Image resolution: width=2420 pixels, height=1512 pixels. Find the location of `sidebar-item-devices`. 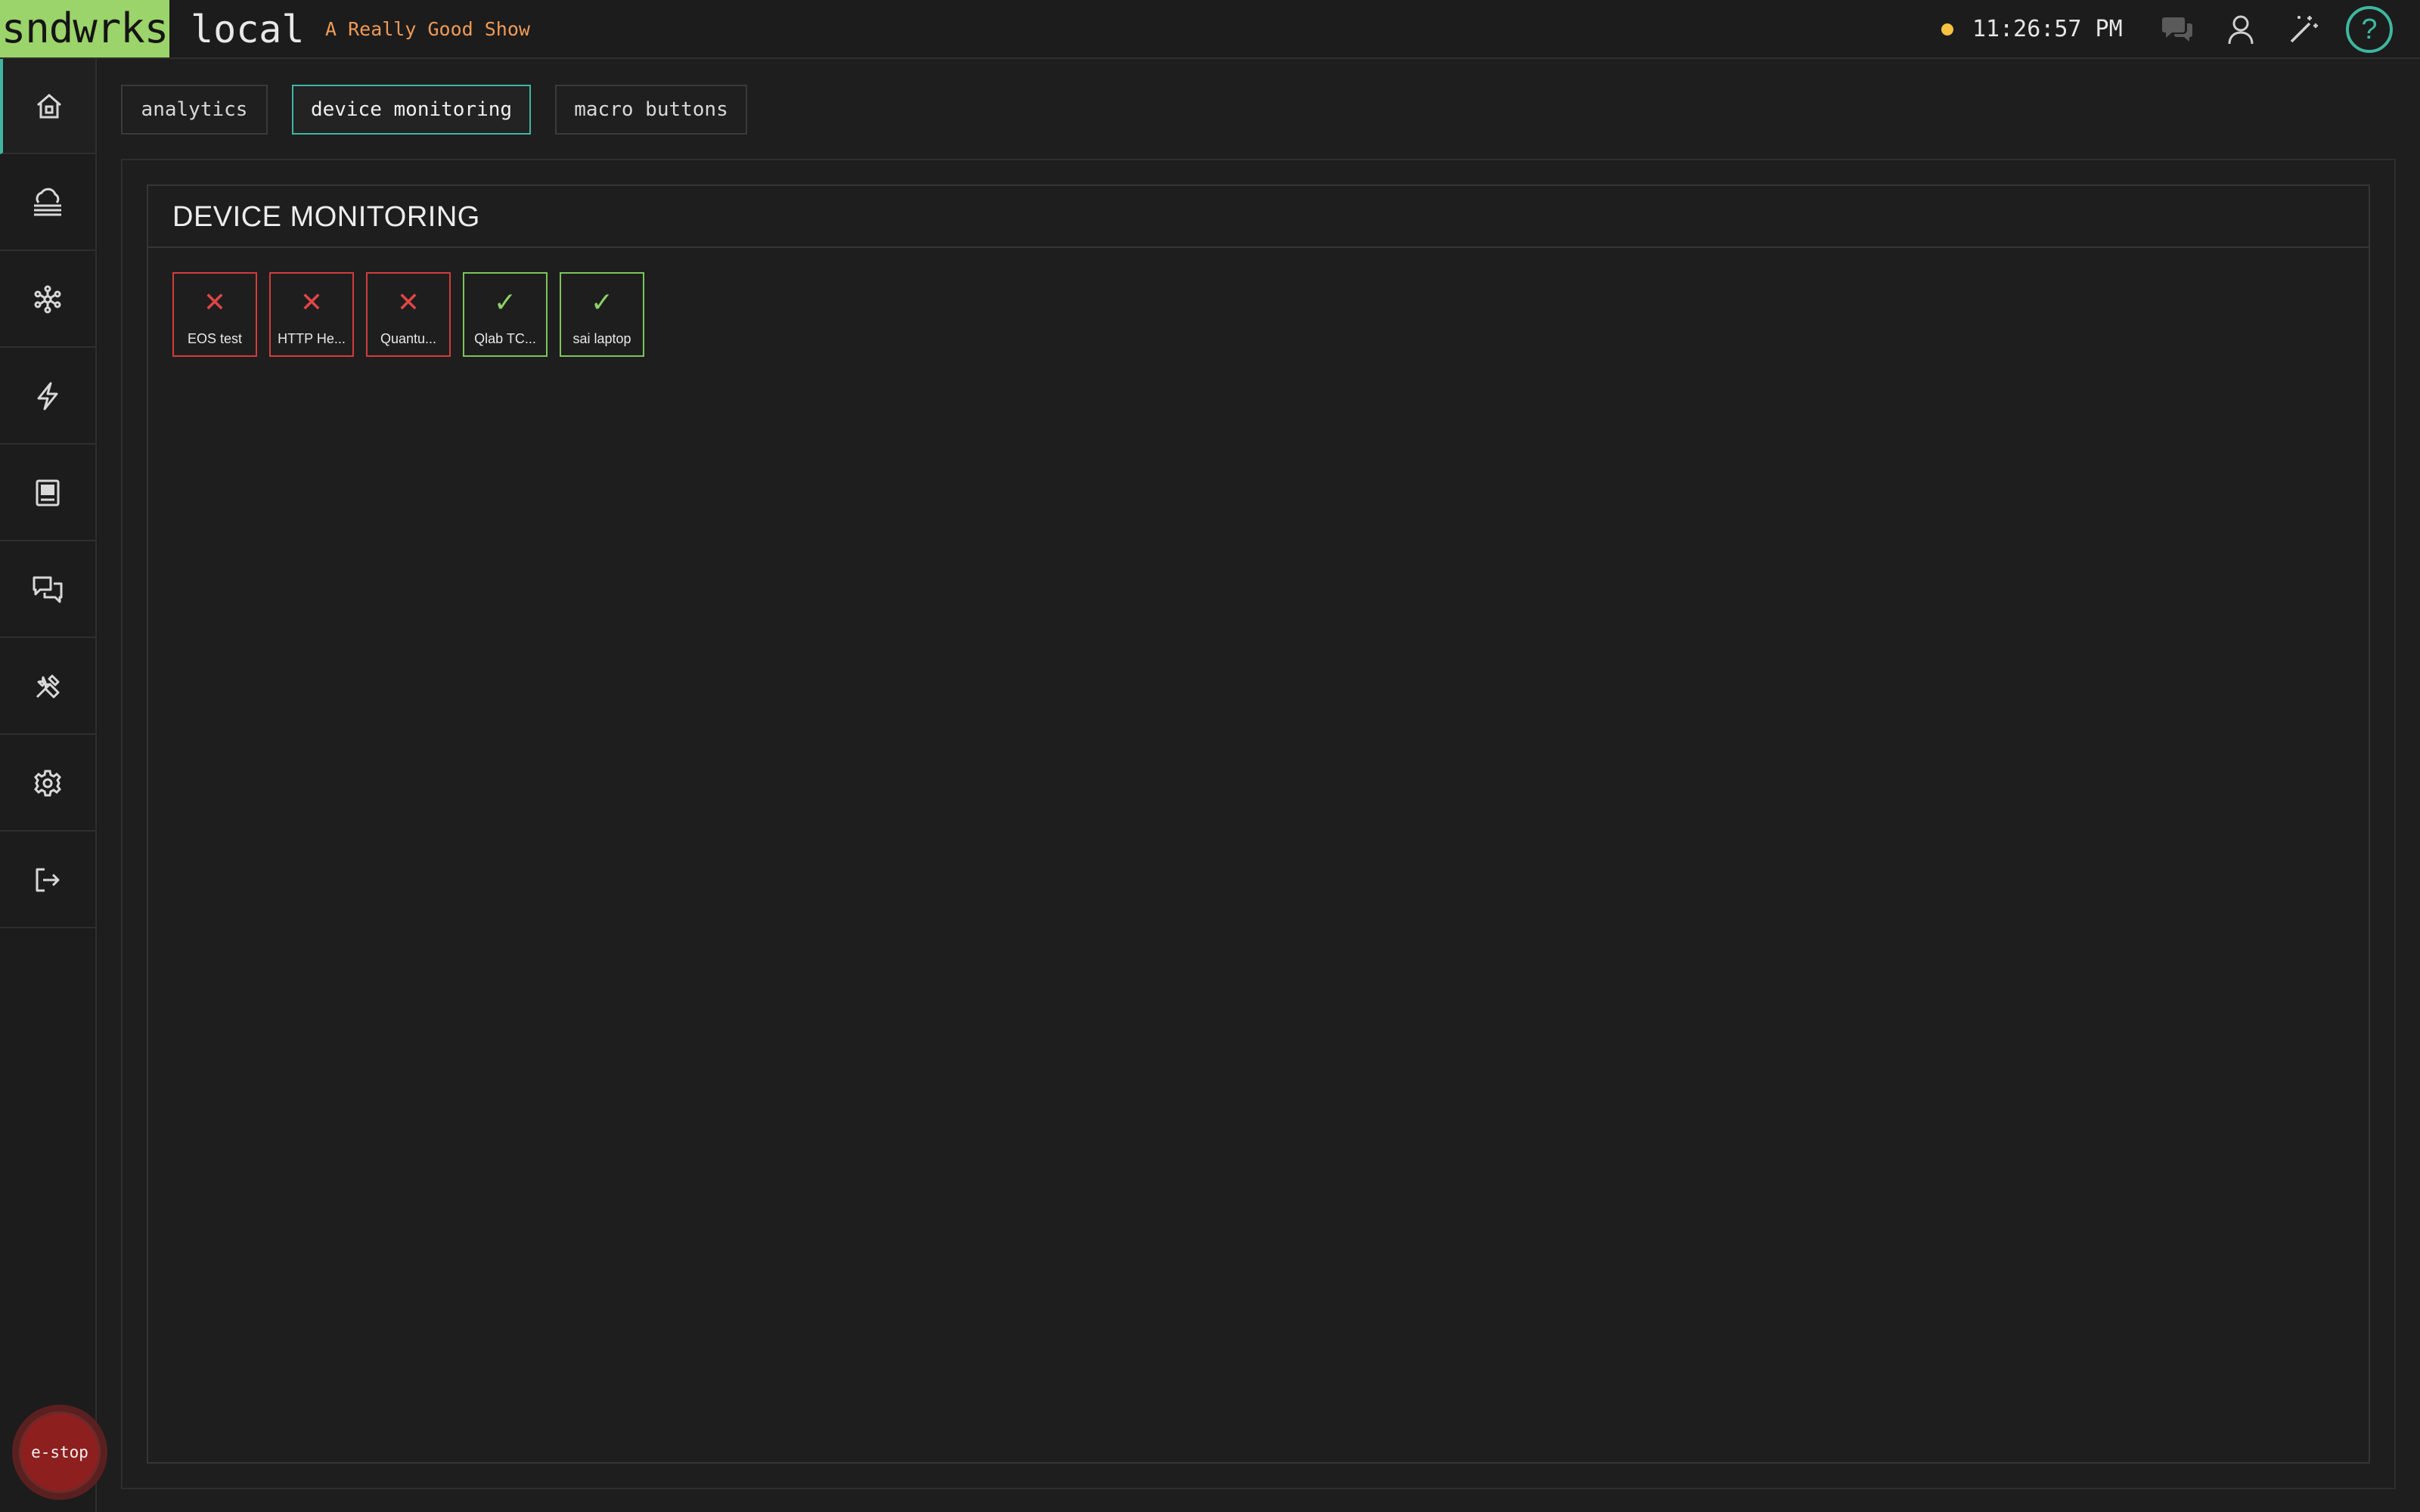

sidebar-item-devices is located at coordinates (47, 203).